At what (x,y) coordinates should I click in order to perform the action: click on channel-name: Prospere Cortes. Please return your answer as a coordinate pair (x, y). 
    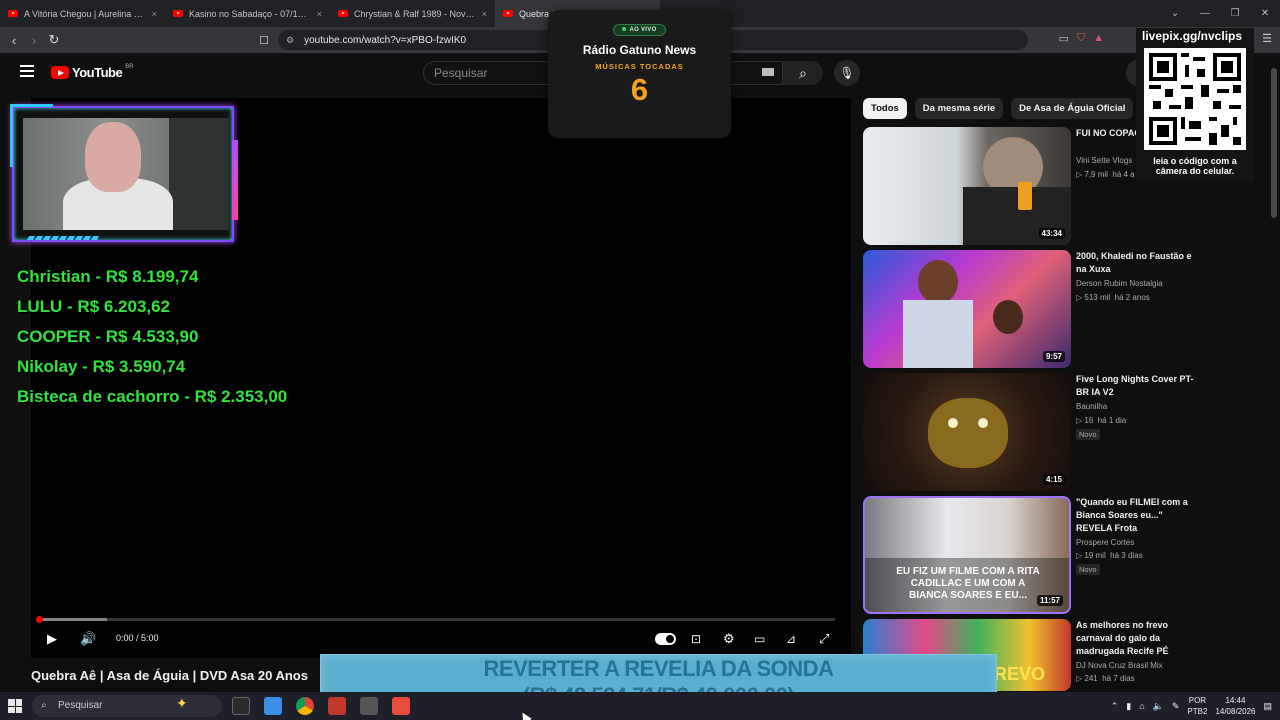
    Looking at the image, I should click on (1105, 542).